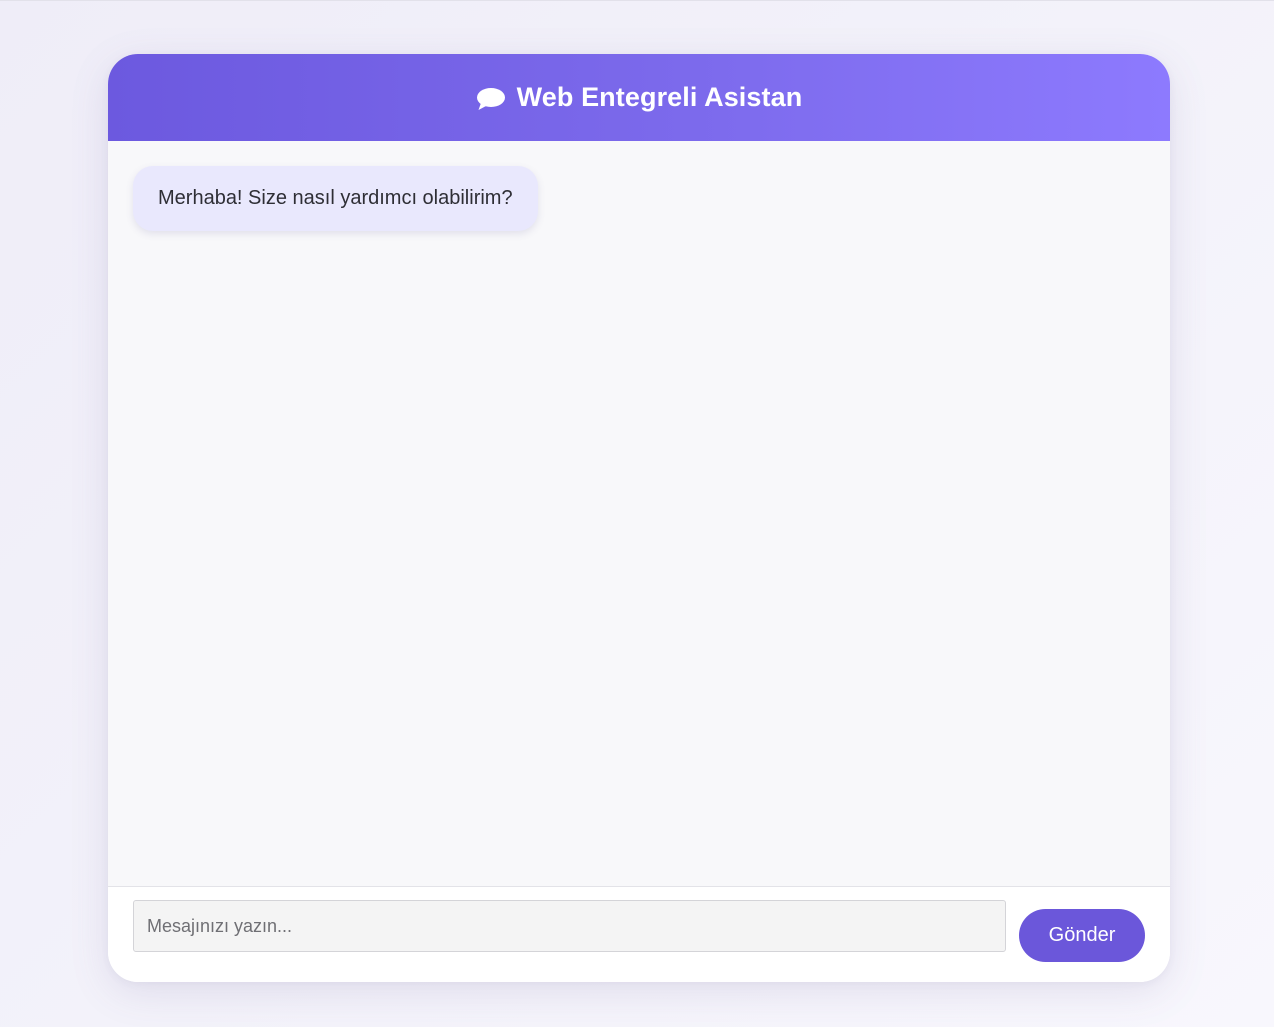 This screenshot has width=1274, height=1027. Describe the element at coordinates (1082, 935) in the screenshot. I see `send-button: Gönder` at that location.